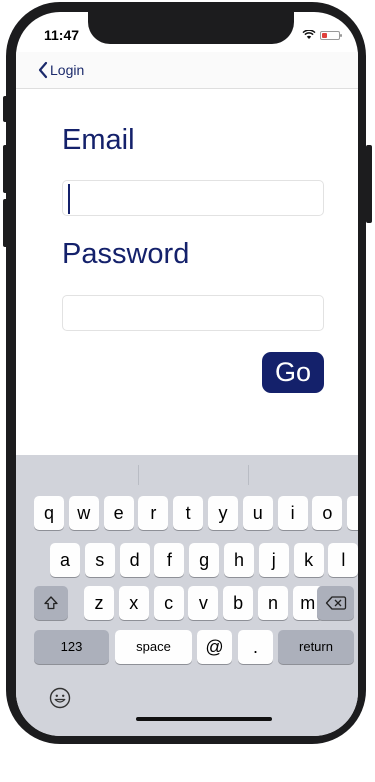  I want to click on delete-icon, so click(335, 603).